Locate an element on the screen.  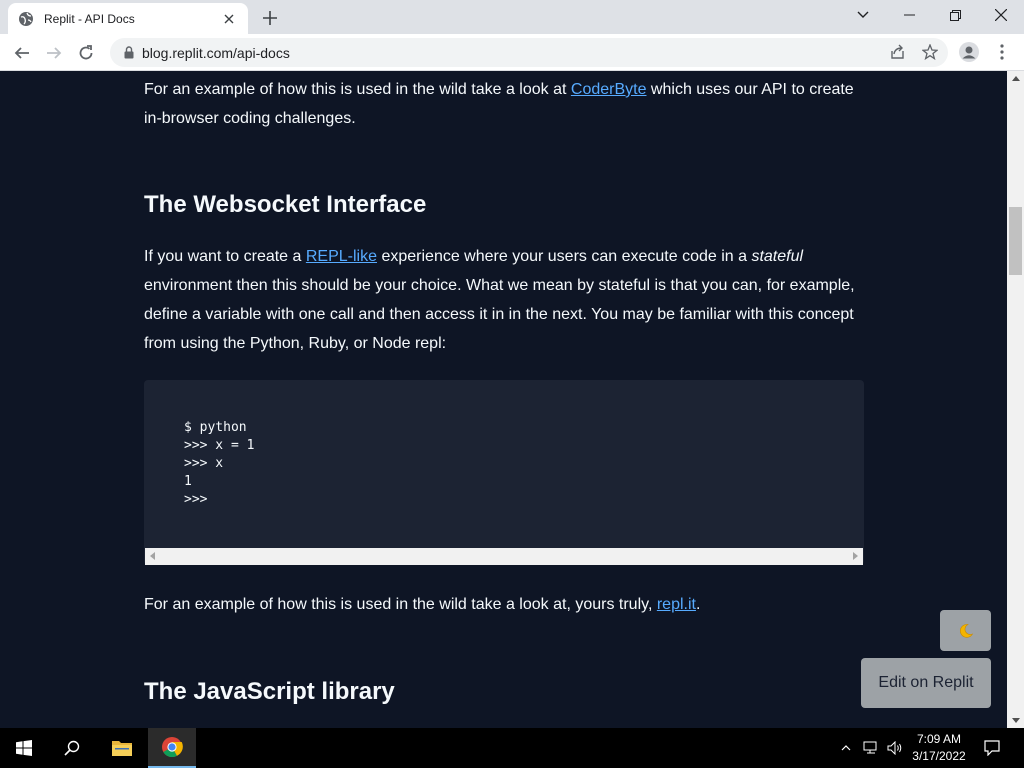
reload-button is located at coordinates (86, 53).